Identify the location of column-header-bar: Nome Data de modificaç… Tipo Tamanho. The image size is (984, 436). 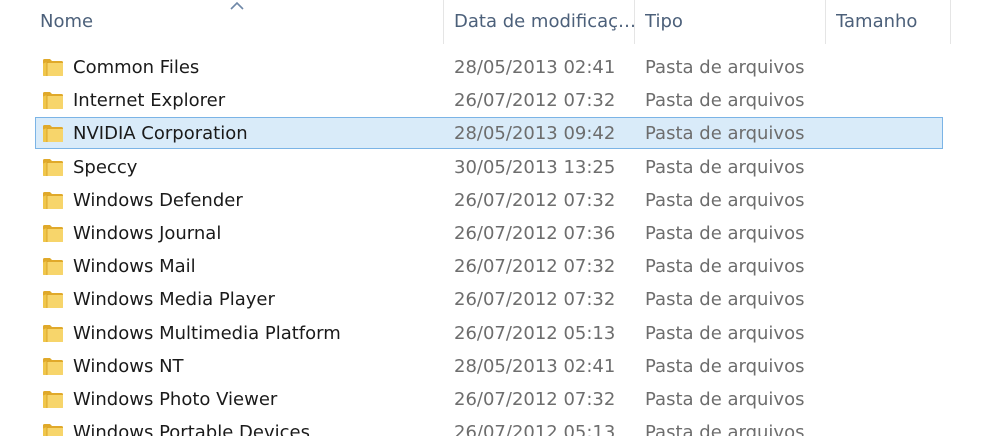
(492, 22).